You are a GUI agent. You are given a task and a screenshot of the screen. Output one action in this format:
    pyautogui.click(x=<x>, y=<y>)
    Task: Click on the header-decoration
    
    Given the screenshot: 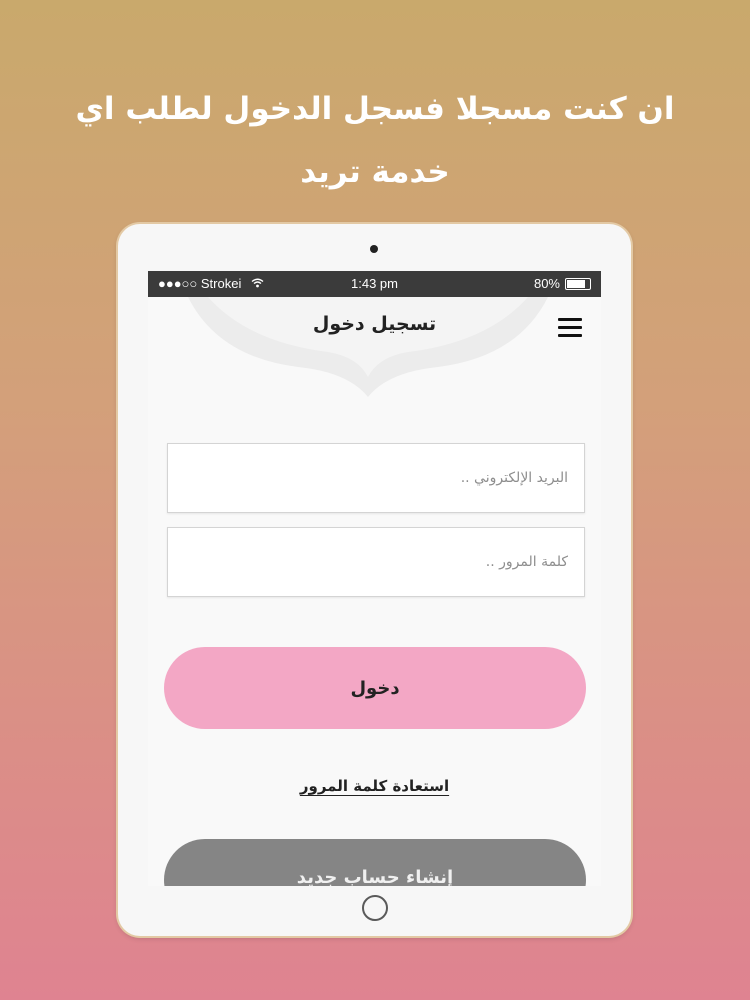 What is the action you would take?
    pyautogui.click(x=368, y=347)
    